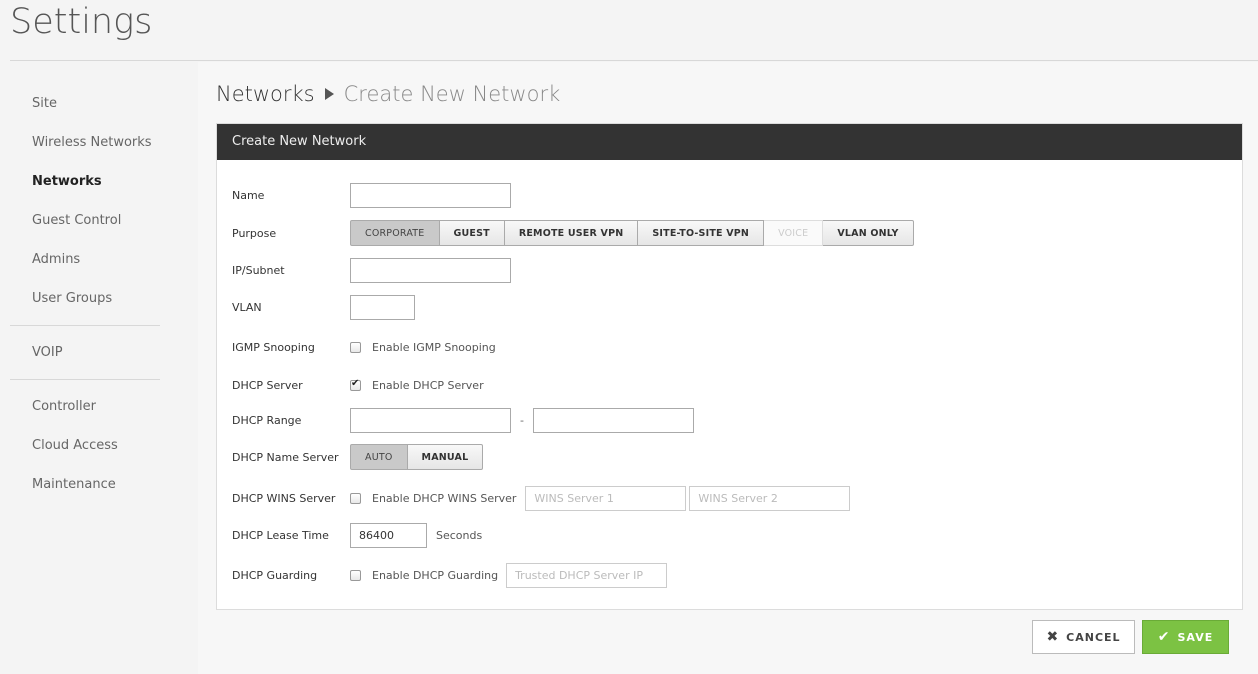  What do you see at coordinates (254, 233) in the screenshot?
I see `purpose-label: Purpose` at bounding box center [254, 233].